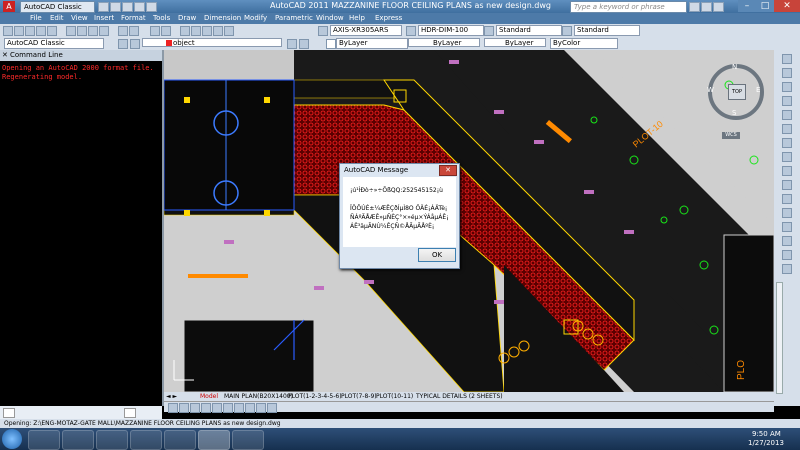 The height and width of the screenshot is (450, 800). Describe the element at coordinates (44, 440) in the screenshot. I see `explorer-icon` at that location.